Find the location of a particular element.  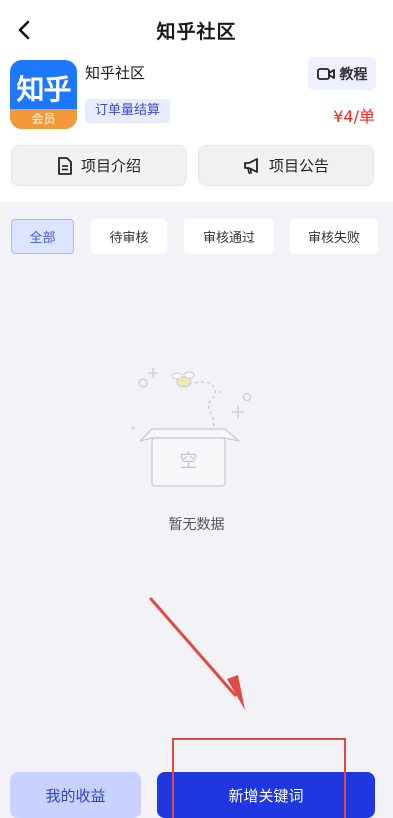

project-notice-button: 项目公告 is located at coordinates (286, 165).